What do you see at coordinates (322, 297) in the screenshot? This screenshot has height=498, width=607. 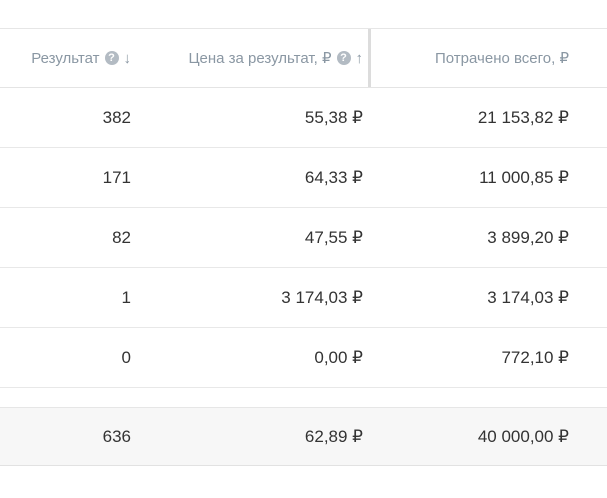 I see `cell-price-per-result: 3 174,03 ₽` at bounding box center [322, 297].